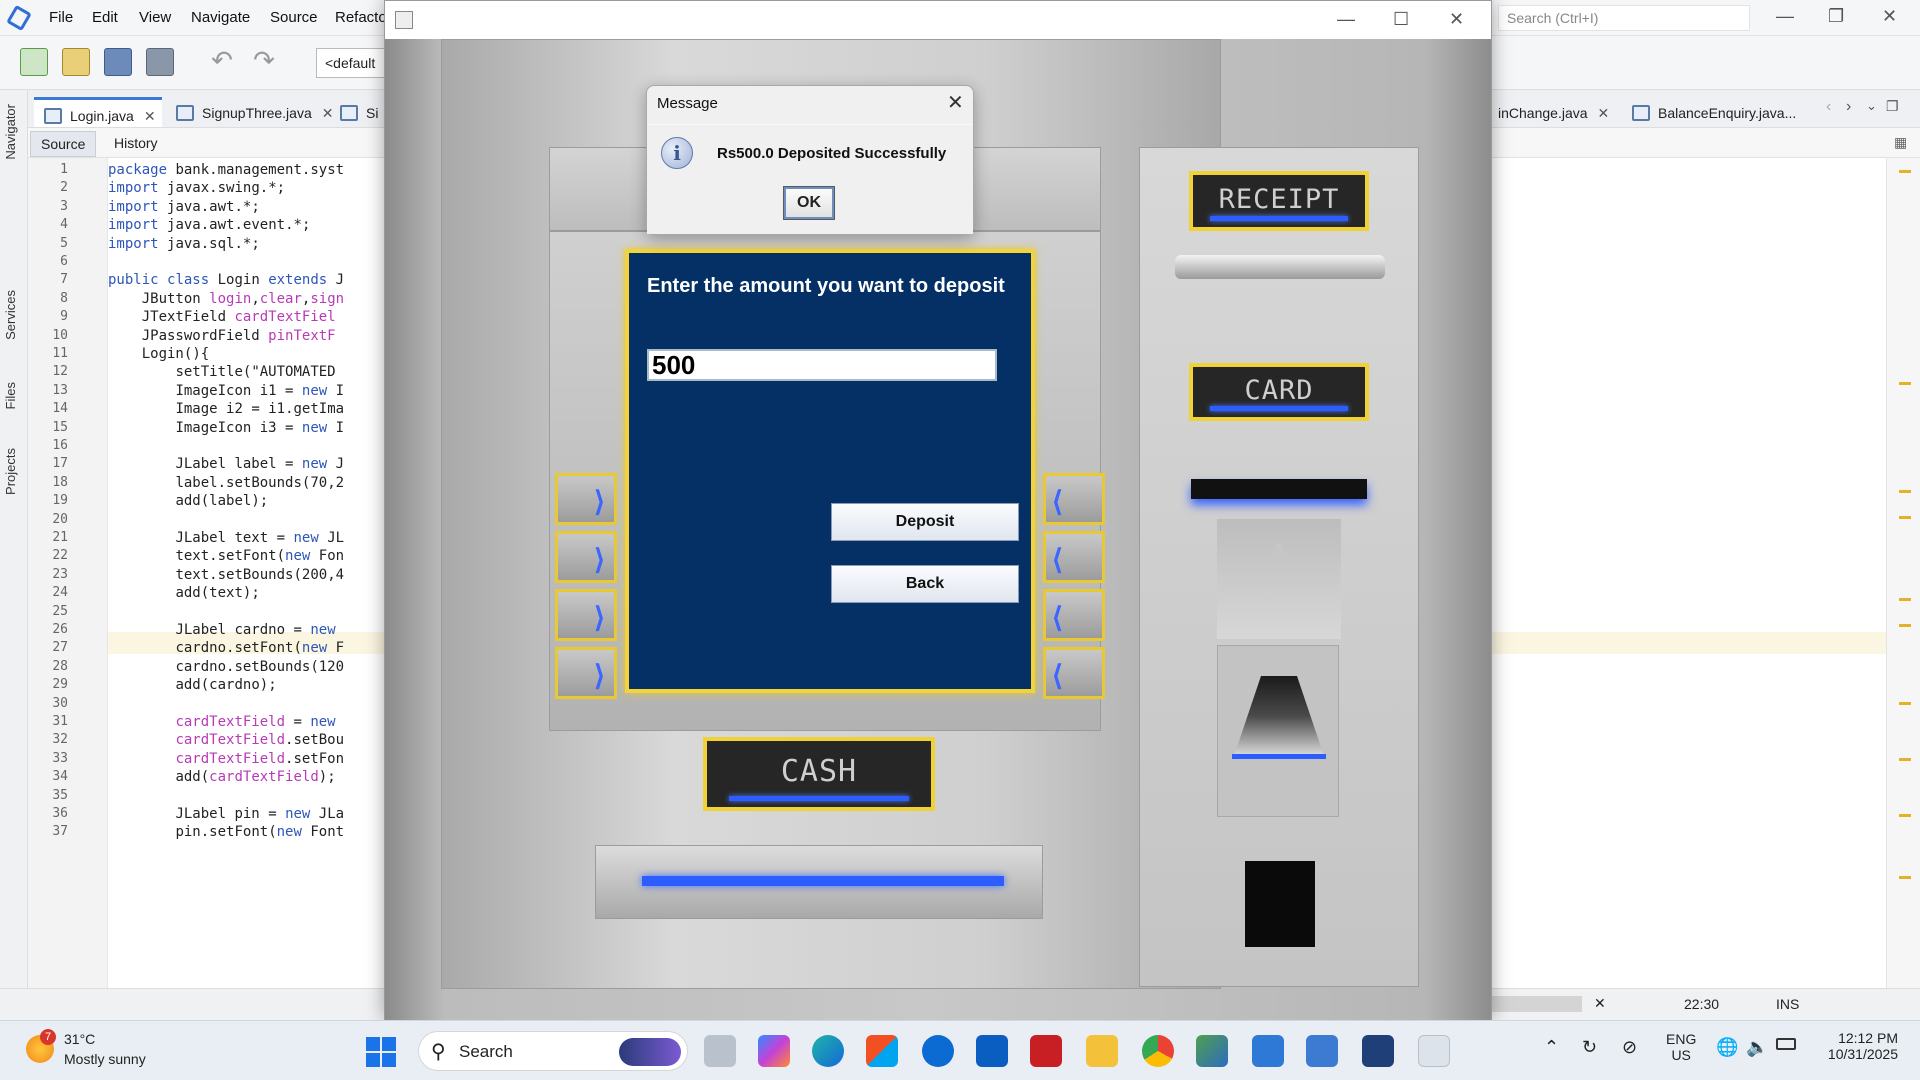 This screenshot has width=1920, height=1080. What do you see at coordinates (1629, 1047) in the screenshot?
I see `network-off-icon: ⊘` at bounding box center [1629, 1047].